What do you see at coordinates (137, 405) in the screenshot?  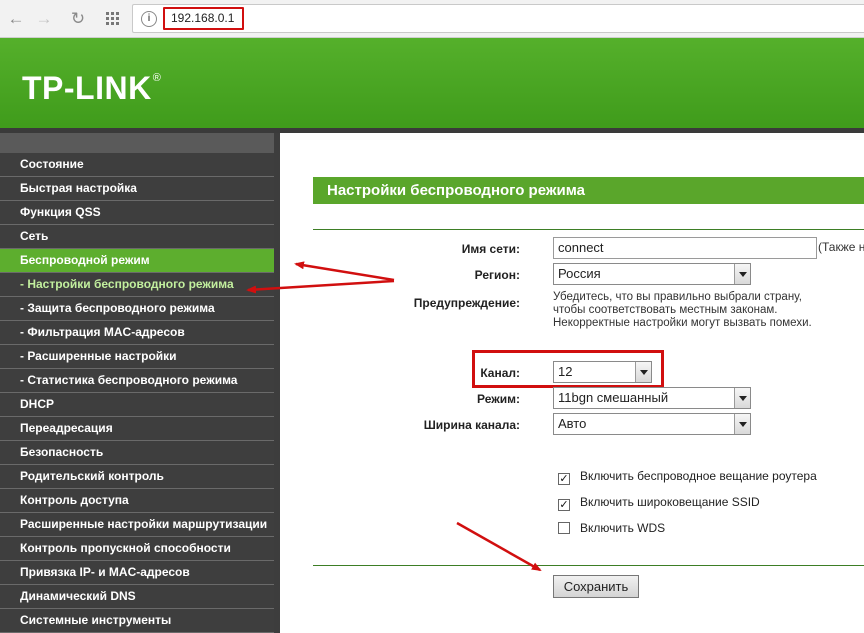 I see `sidebar-item-dhcp: DHCP` at bounding box center [137, 405].